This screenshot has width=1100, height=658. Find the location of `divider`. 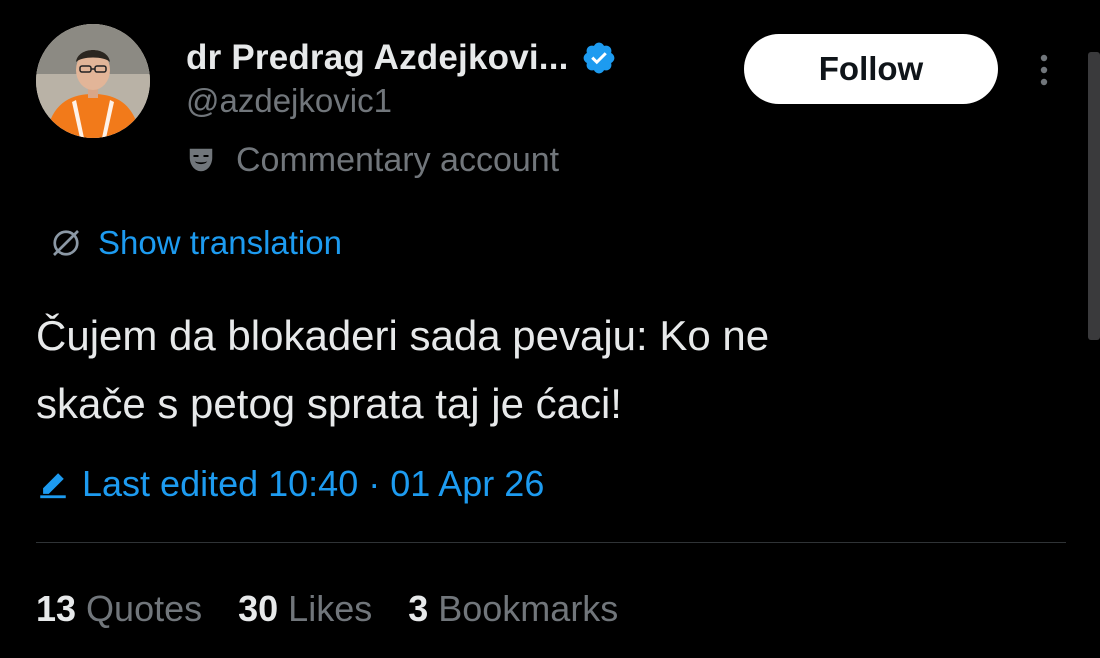

divider is located at coordinates (551, 542).